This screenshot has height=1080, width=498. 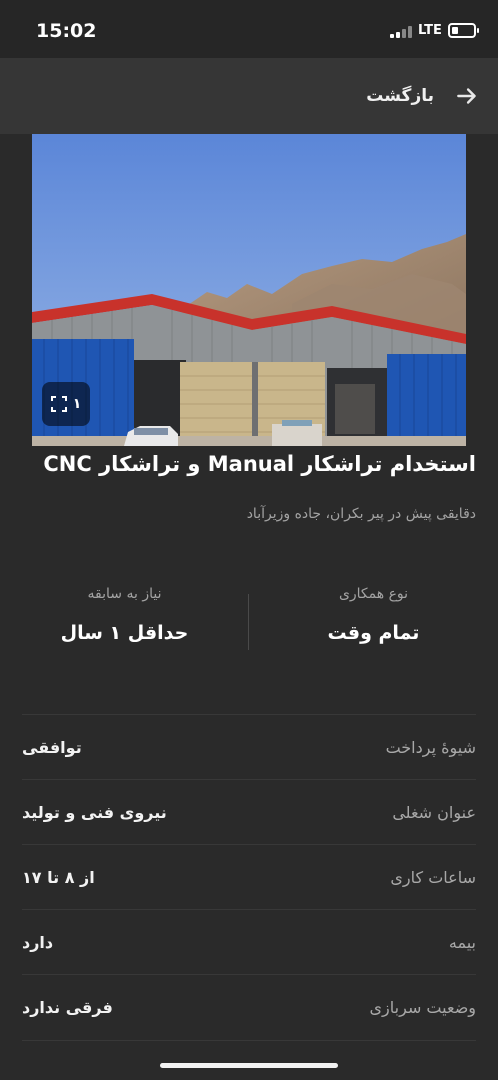 I want to click on stat-cooperation-type: نوع همکاری تمام وقت, so click(x=373, y=620).